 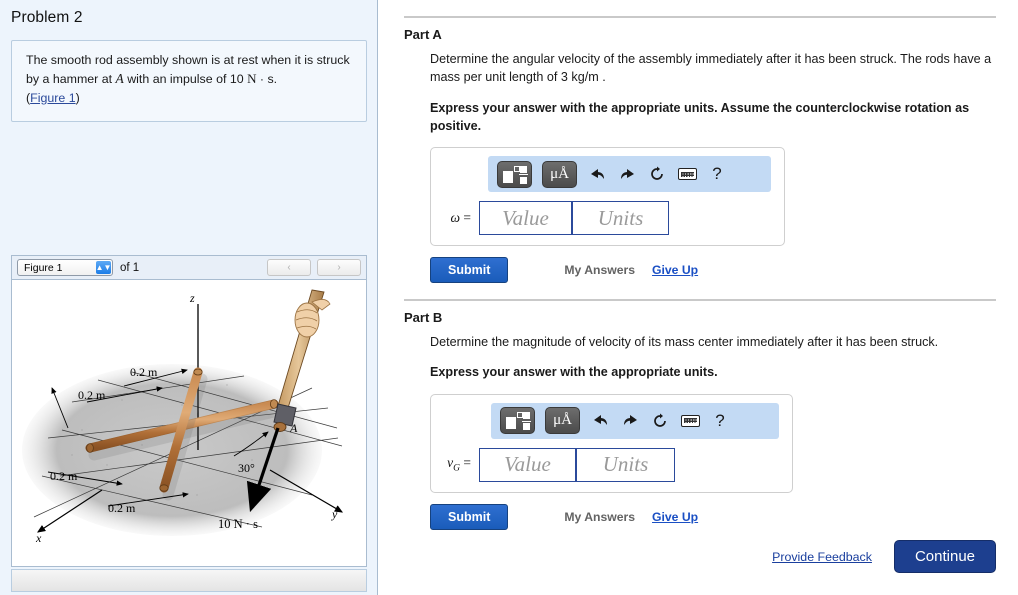 I want to click on figure-next-button: ›, so click(x=339, y=267).